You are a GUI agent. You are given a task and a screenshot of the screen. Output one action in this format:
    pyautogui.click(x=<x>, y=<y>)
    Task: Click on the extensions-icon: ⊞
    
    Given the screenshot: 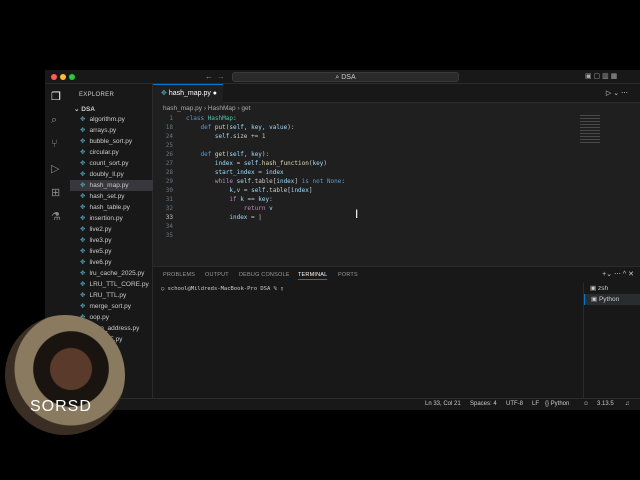 What is the action you would take?
    pyautogui.click(x=55, y=192)
    